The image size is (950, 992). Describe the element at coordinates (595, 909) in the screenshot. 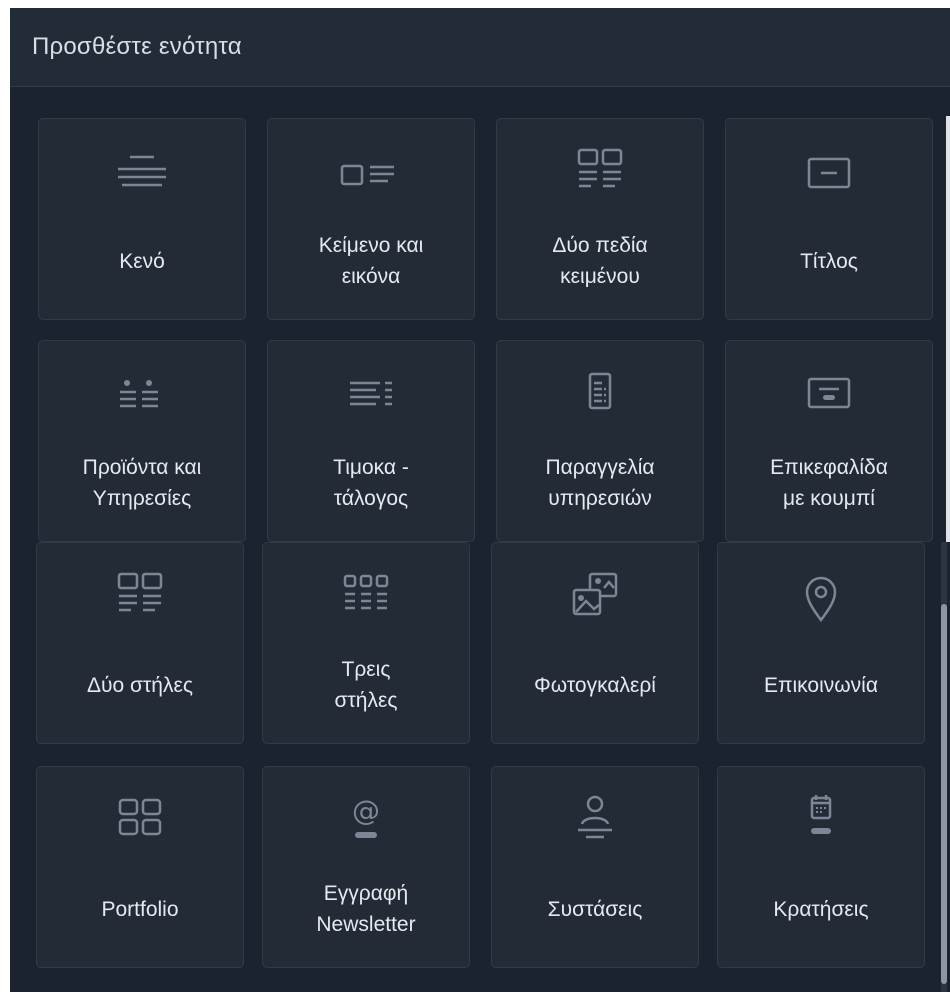

I see `tile-label: Συστάσεις` at that location.